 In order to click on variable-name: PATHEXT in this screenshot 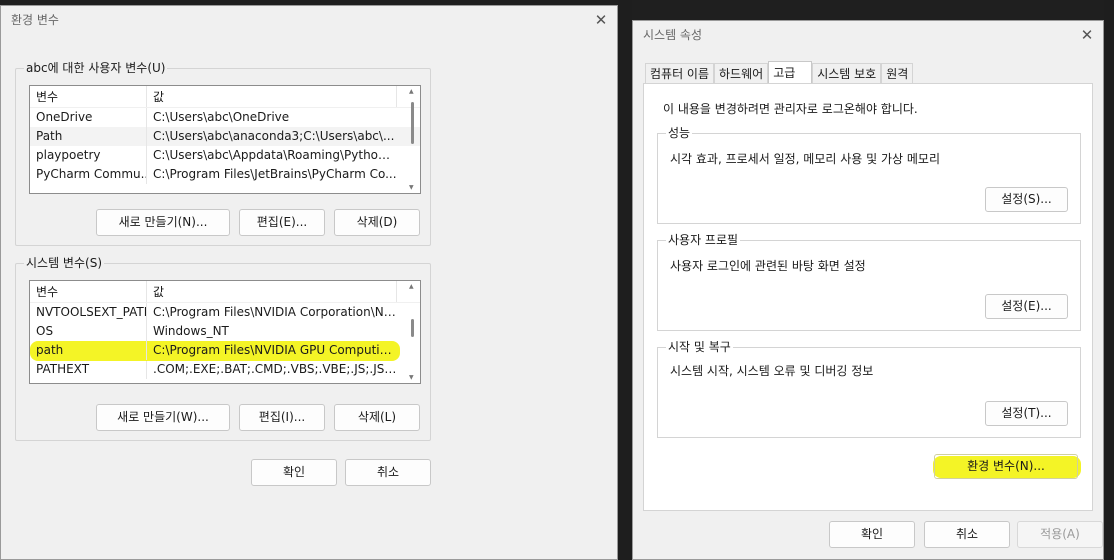, I will do `click(88, 369)`.